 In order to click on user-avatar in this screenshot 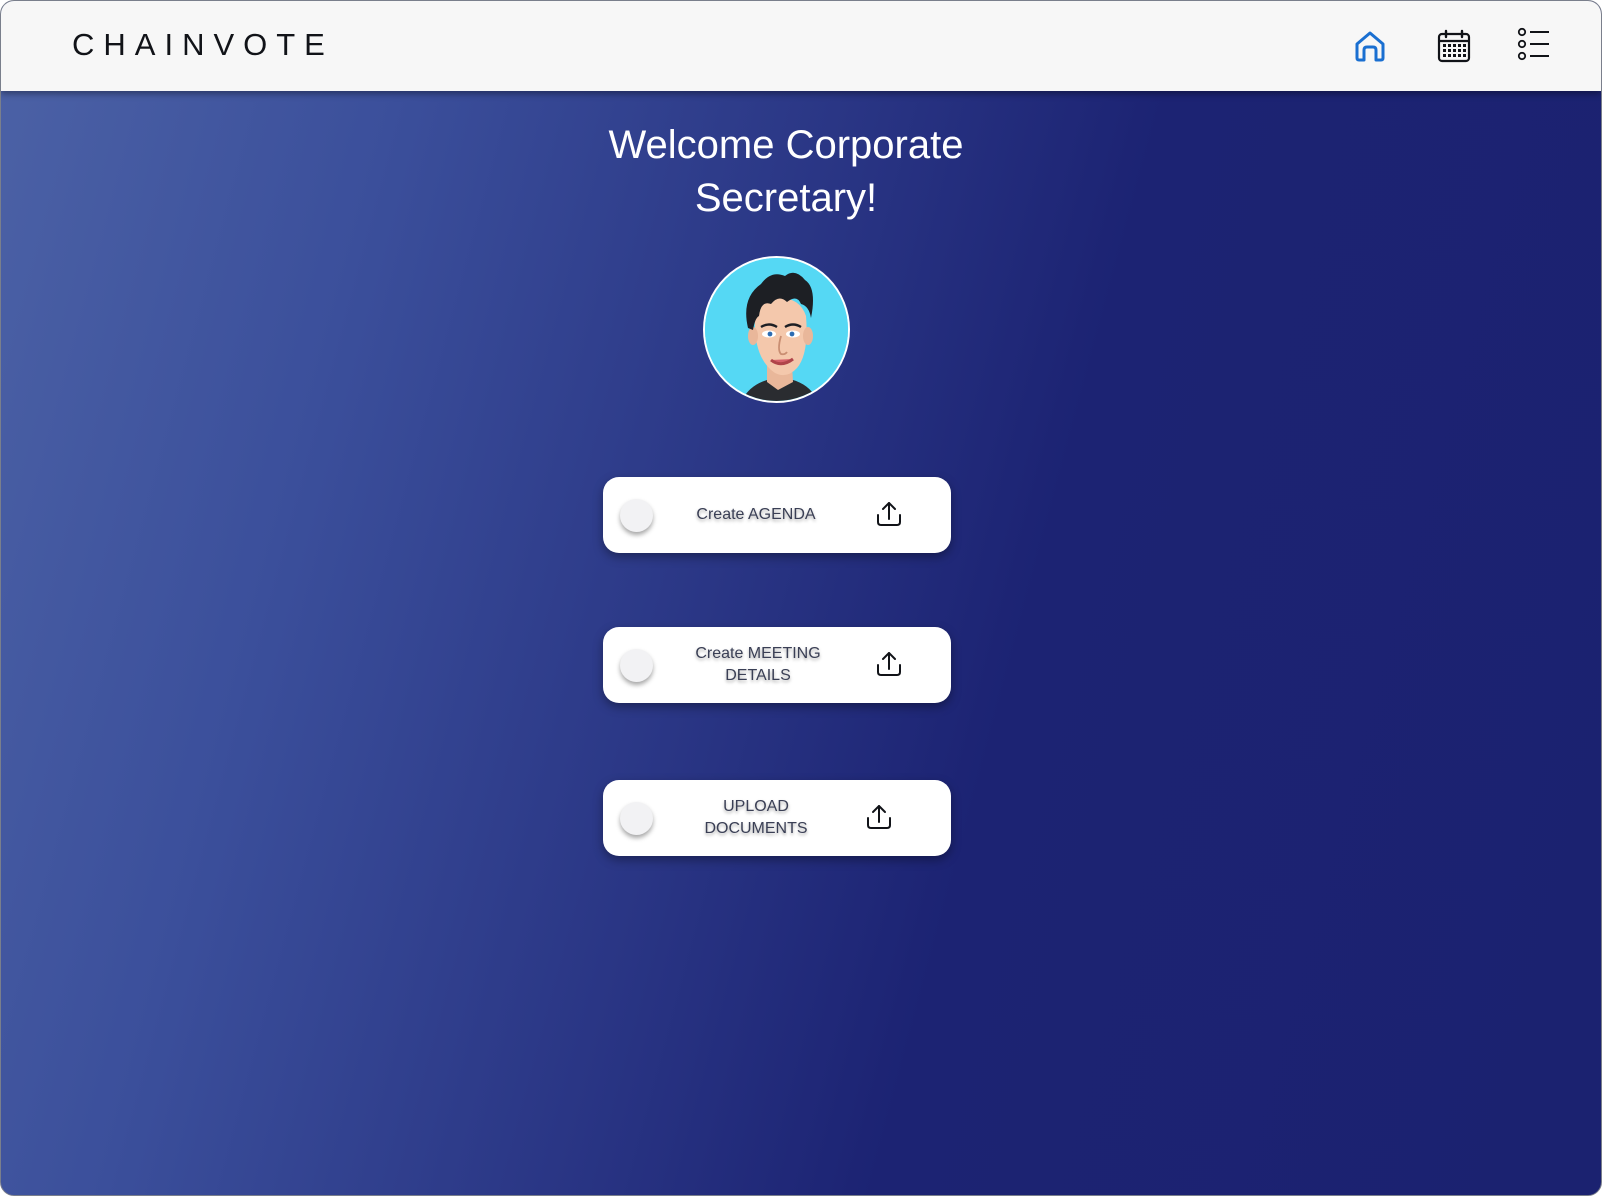, I will do `click(776, 329)`.